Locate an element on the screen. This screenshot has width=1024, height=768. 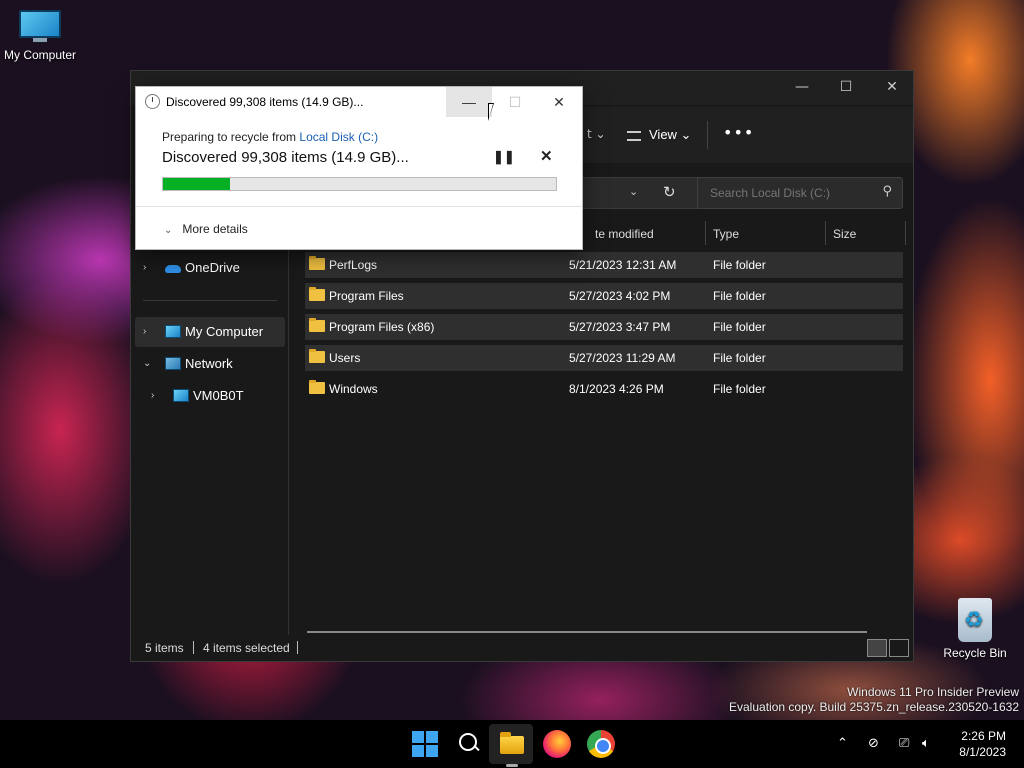
horizontal-scrollbar is located at coordinates (587, 632).